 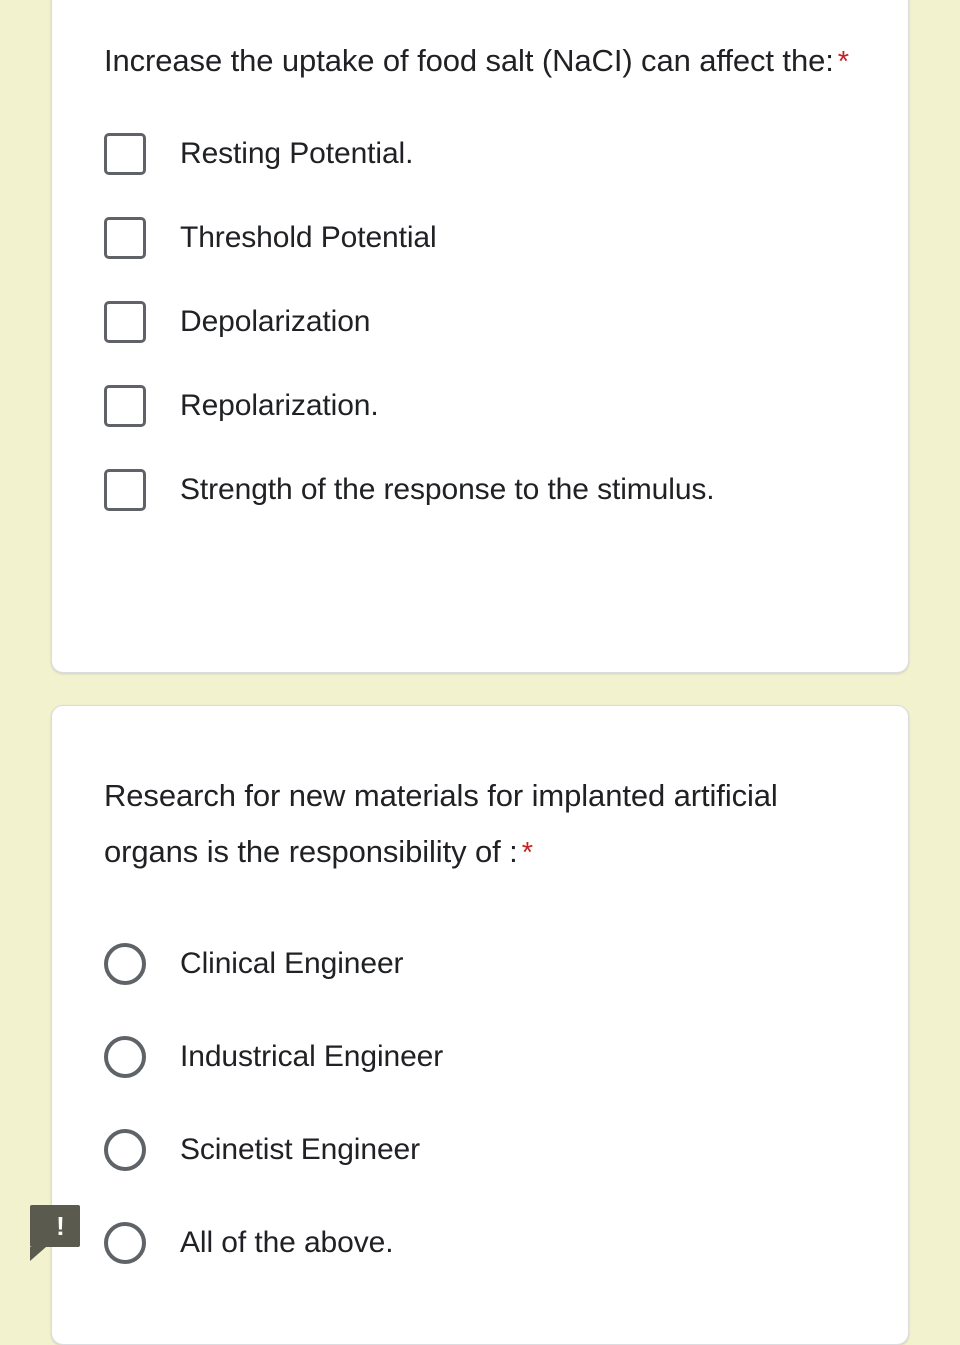 What do you see at coordinates (480, 238) in the screenshot?
I see `option-row: Threshold Potential` at bounding box center [480, 238].